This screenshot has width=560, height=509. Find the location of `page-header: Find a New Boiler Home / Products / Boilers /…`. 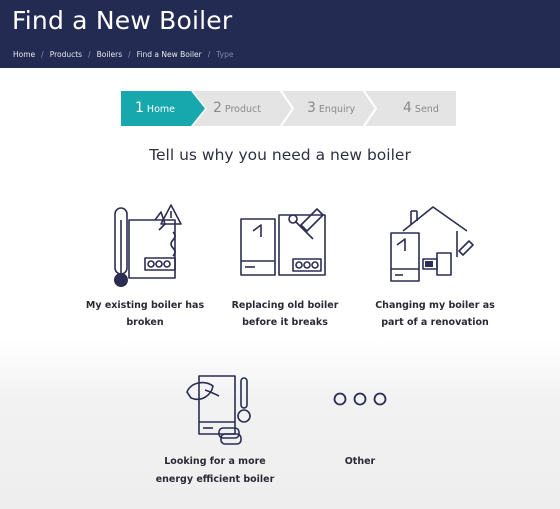

page-header: Find a New Boiler Home / Products / Boilers /… is located at coordinates (280, 34).